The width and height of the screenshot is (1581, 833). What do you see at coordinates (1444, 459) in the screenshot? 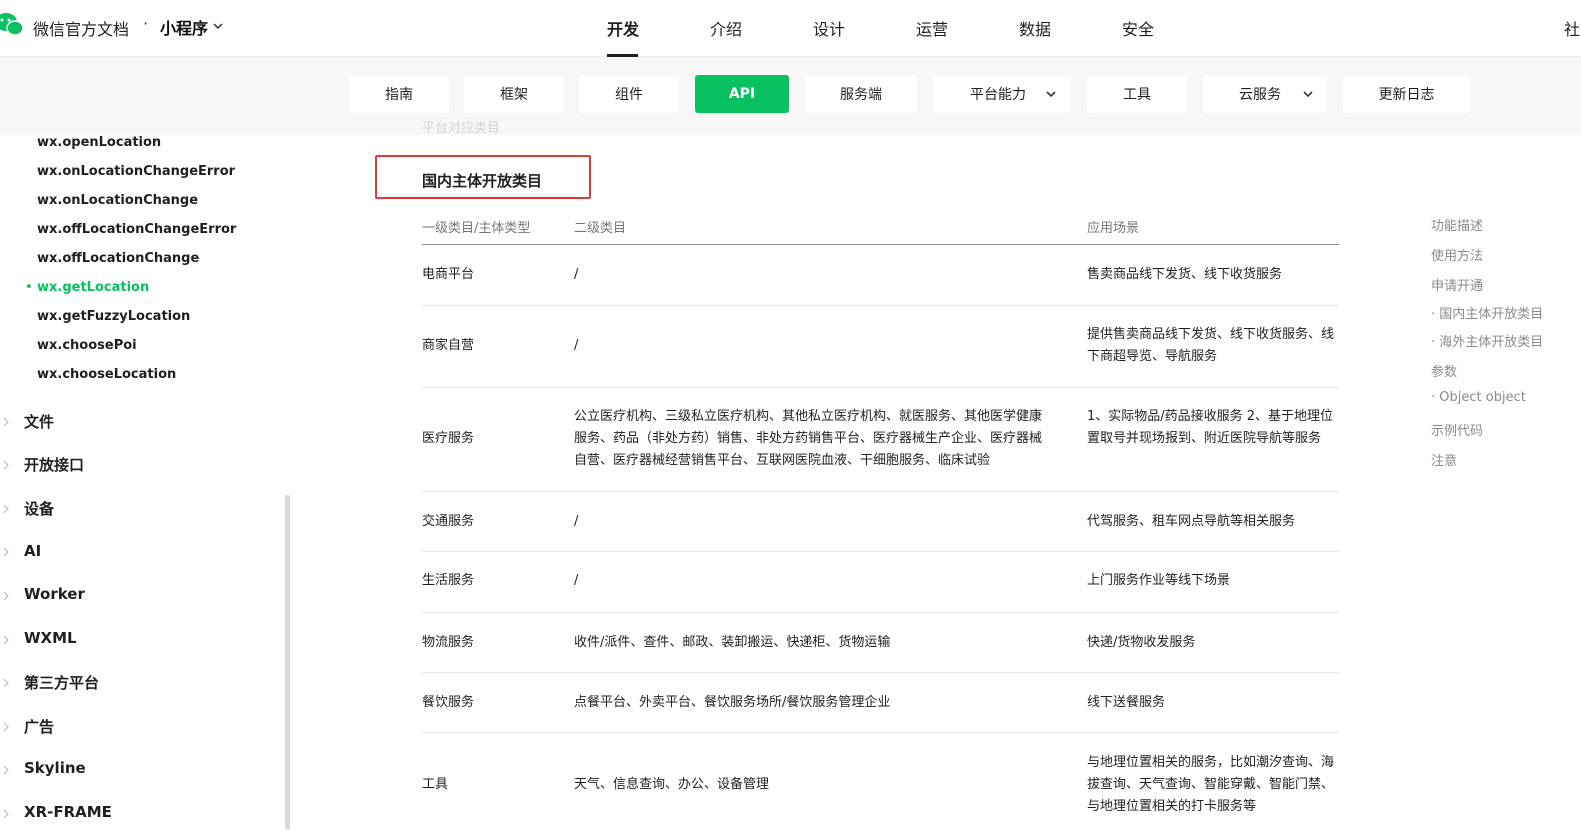
I see `toc-item-notes: 注意` at bounding box center [1444, 459].